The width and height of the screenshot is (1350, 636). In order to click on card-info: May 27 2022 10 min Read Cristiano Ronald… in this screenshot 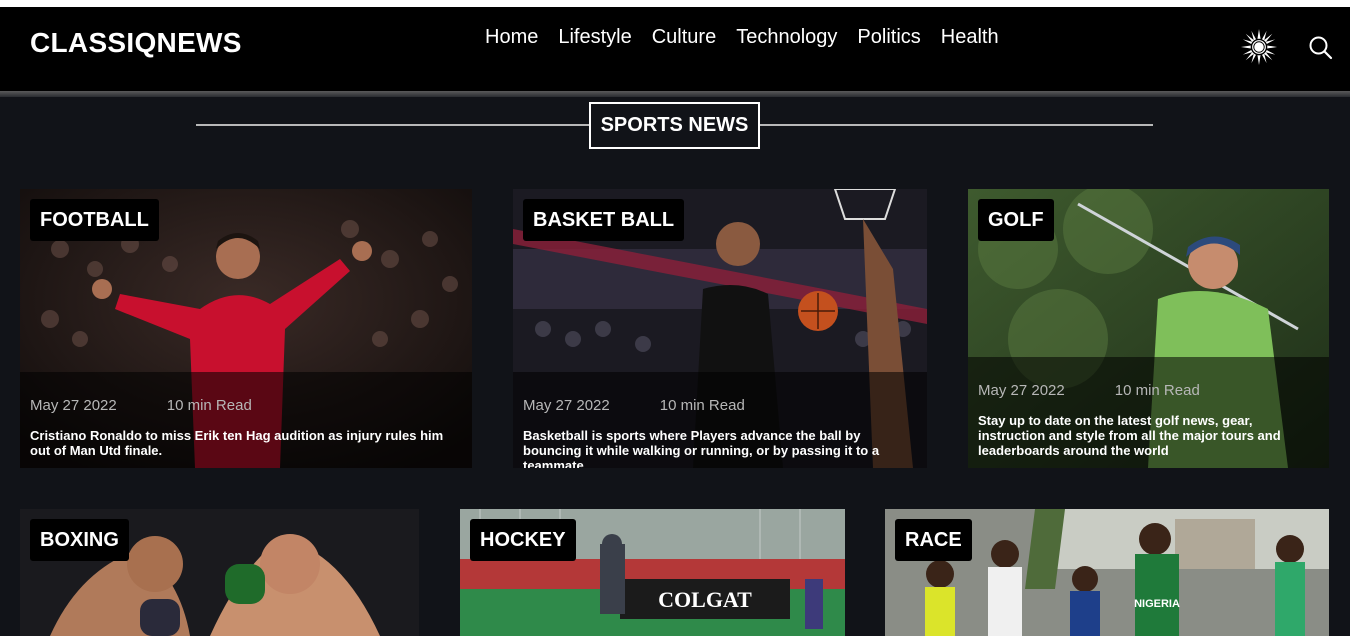, I will do `click(246, 420)`.